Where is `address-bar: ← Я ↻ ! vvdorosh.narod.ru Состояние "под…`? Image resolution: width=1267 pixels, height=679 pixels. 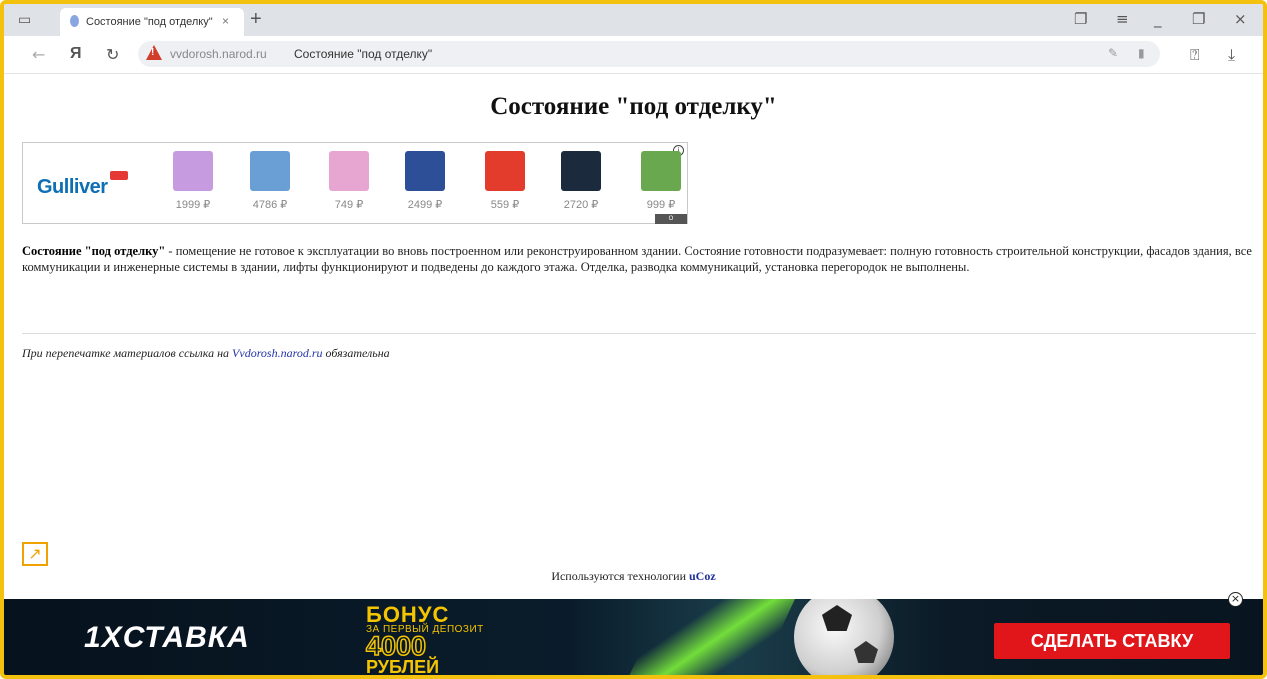
address-bar: ← Я ↻ ! vvdorosh.narod.ru Состояние "под… is located at coordinates (633, 55).